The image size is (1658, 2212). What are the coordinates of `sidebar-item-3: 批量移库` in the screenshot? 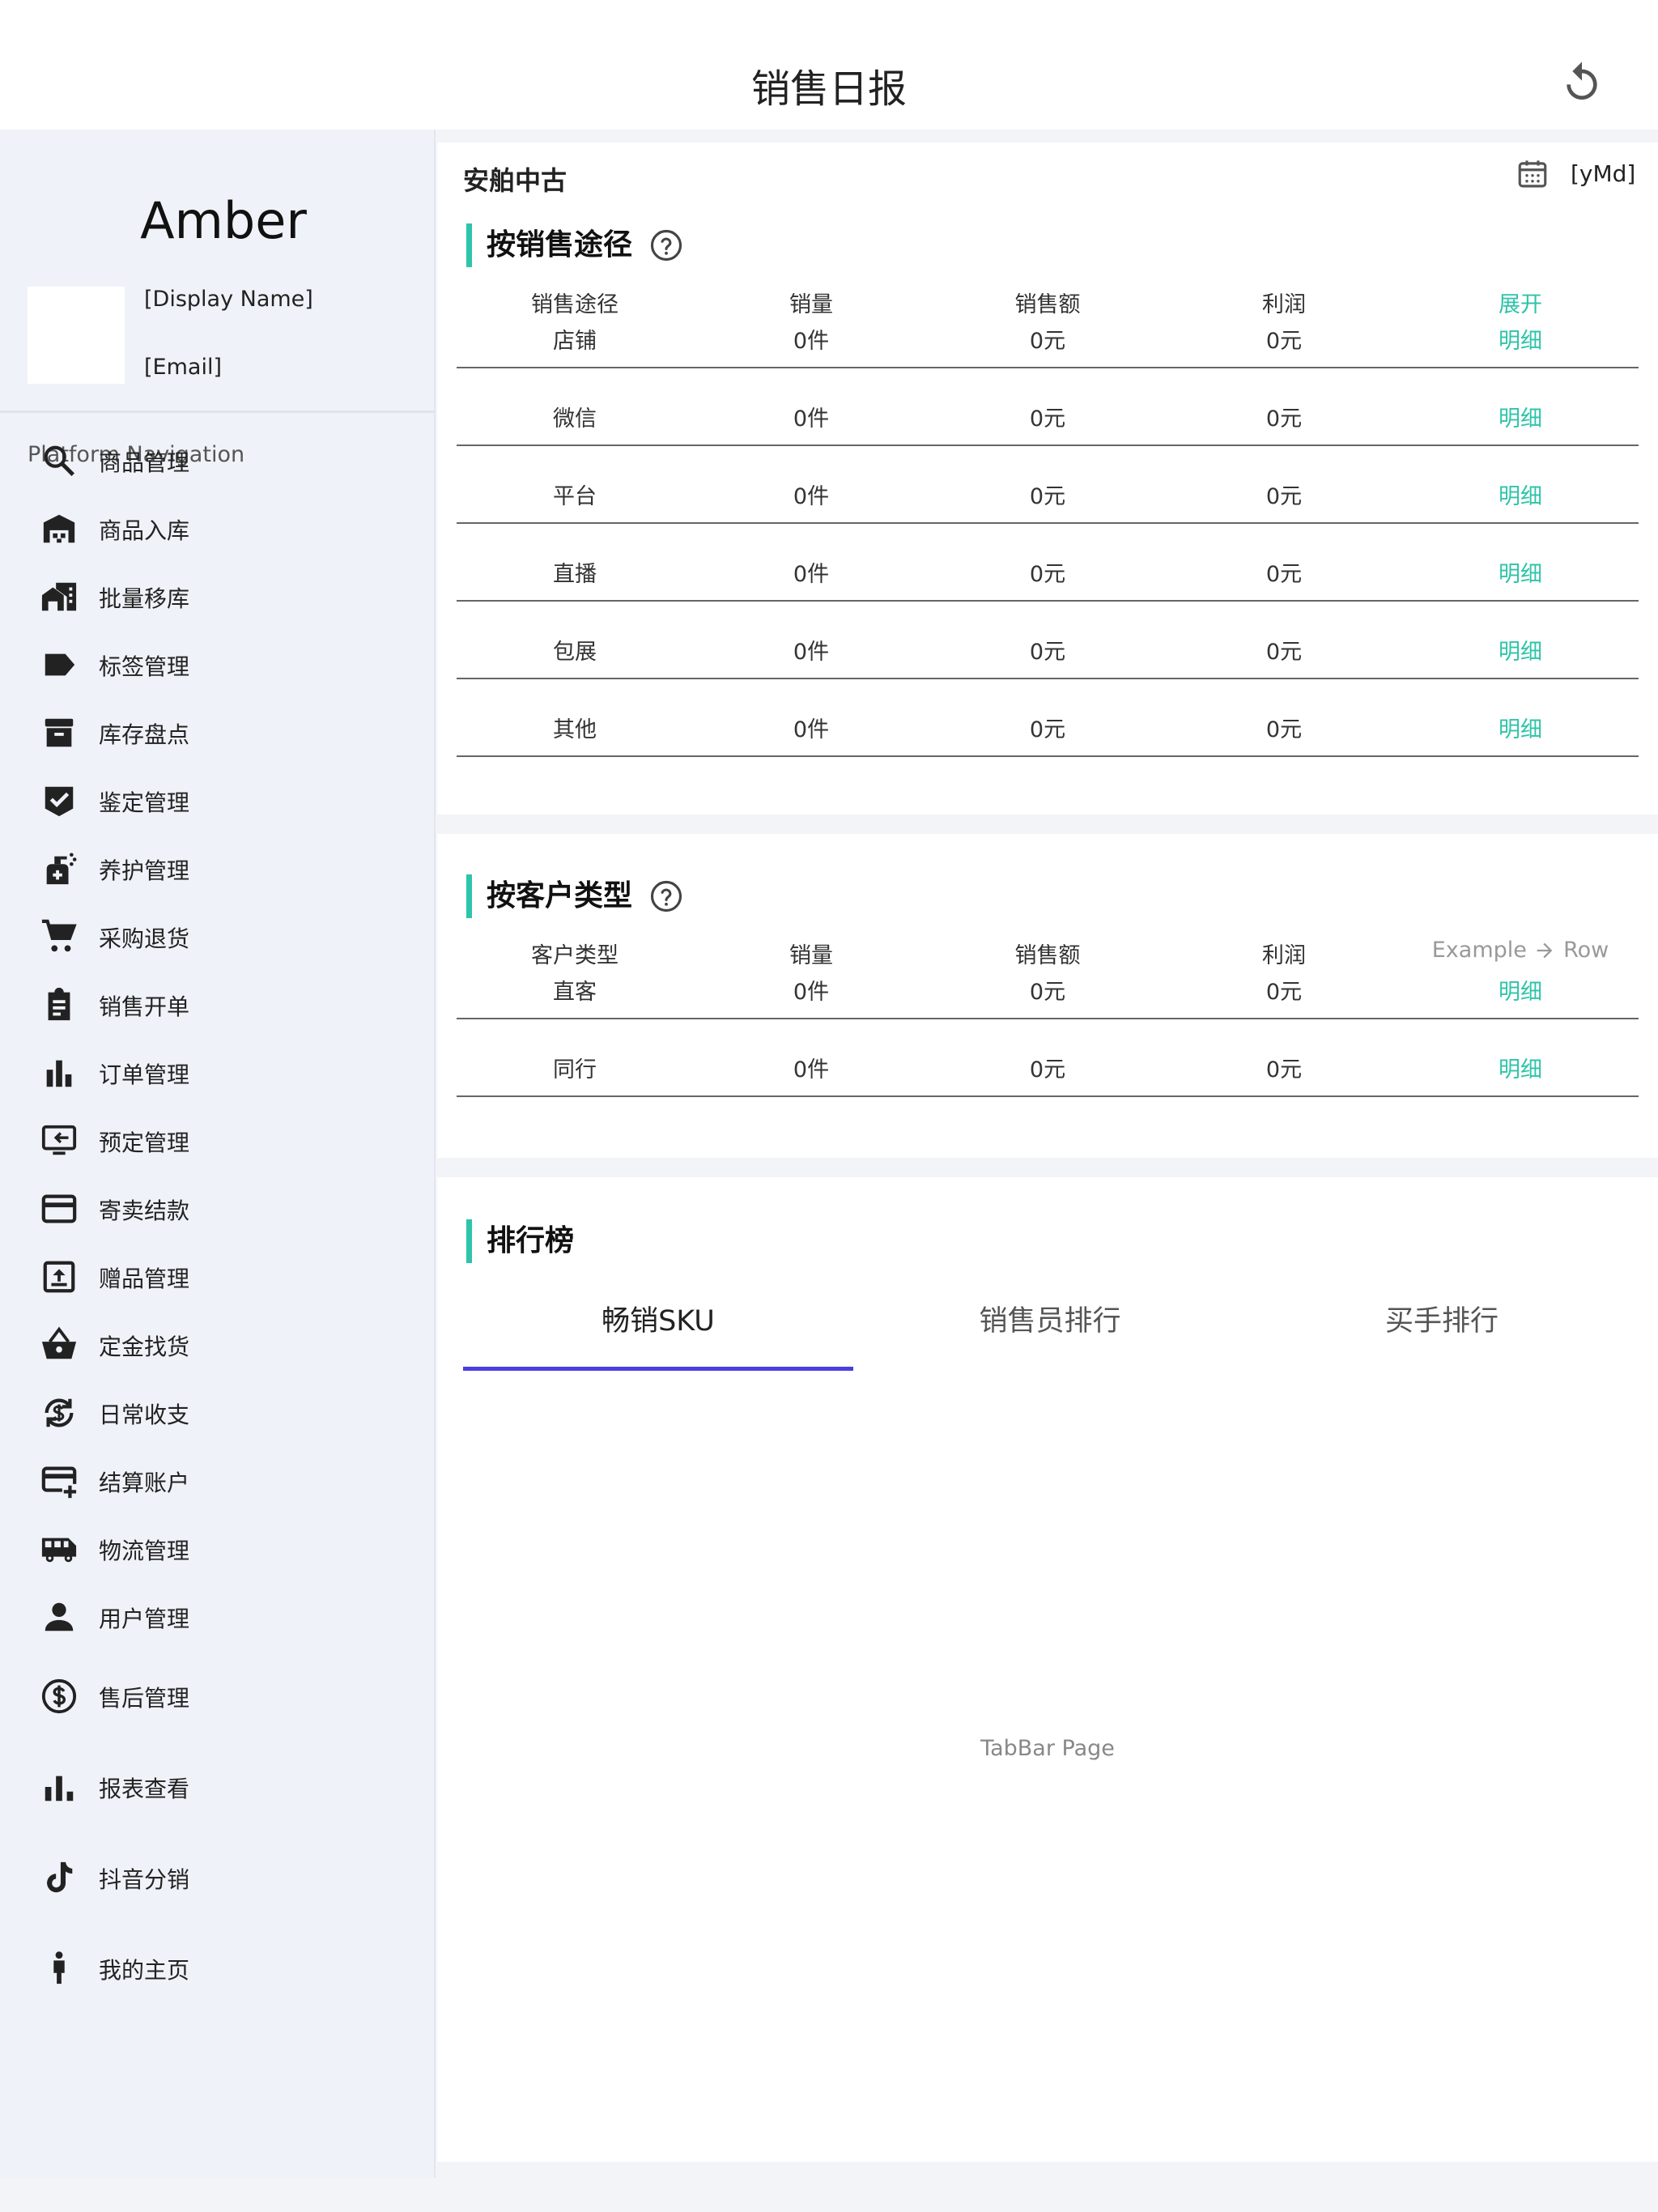 It's located at (217, 593).